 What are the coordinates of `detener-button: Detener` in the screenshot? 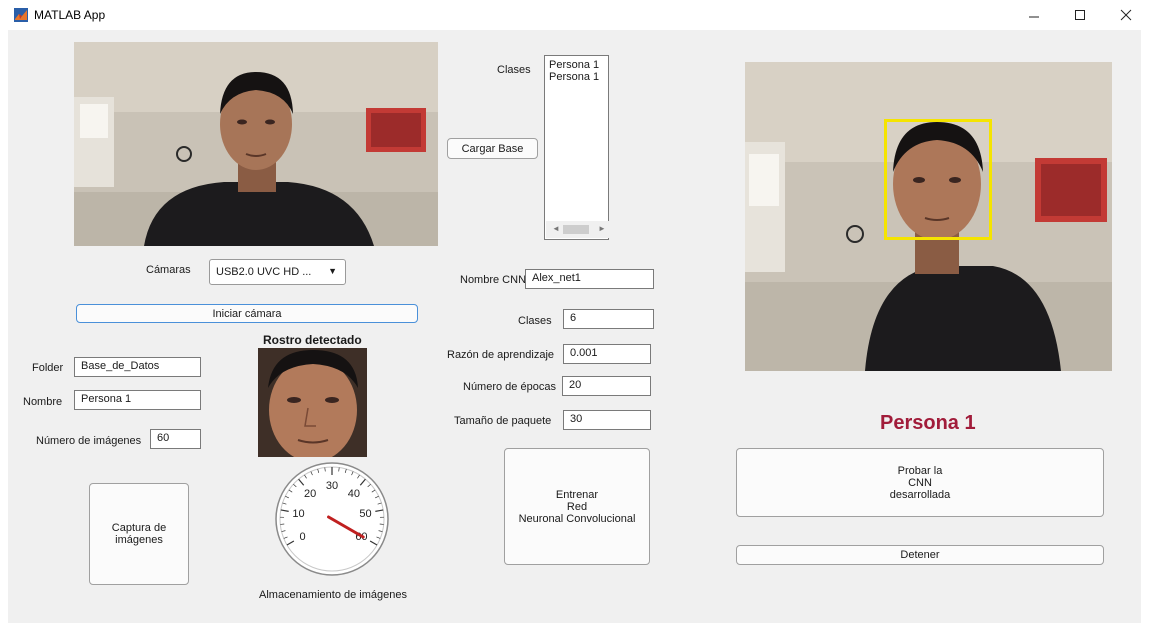 It's located at (920, 555).